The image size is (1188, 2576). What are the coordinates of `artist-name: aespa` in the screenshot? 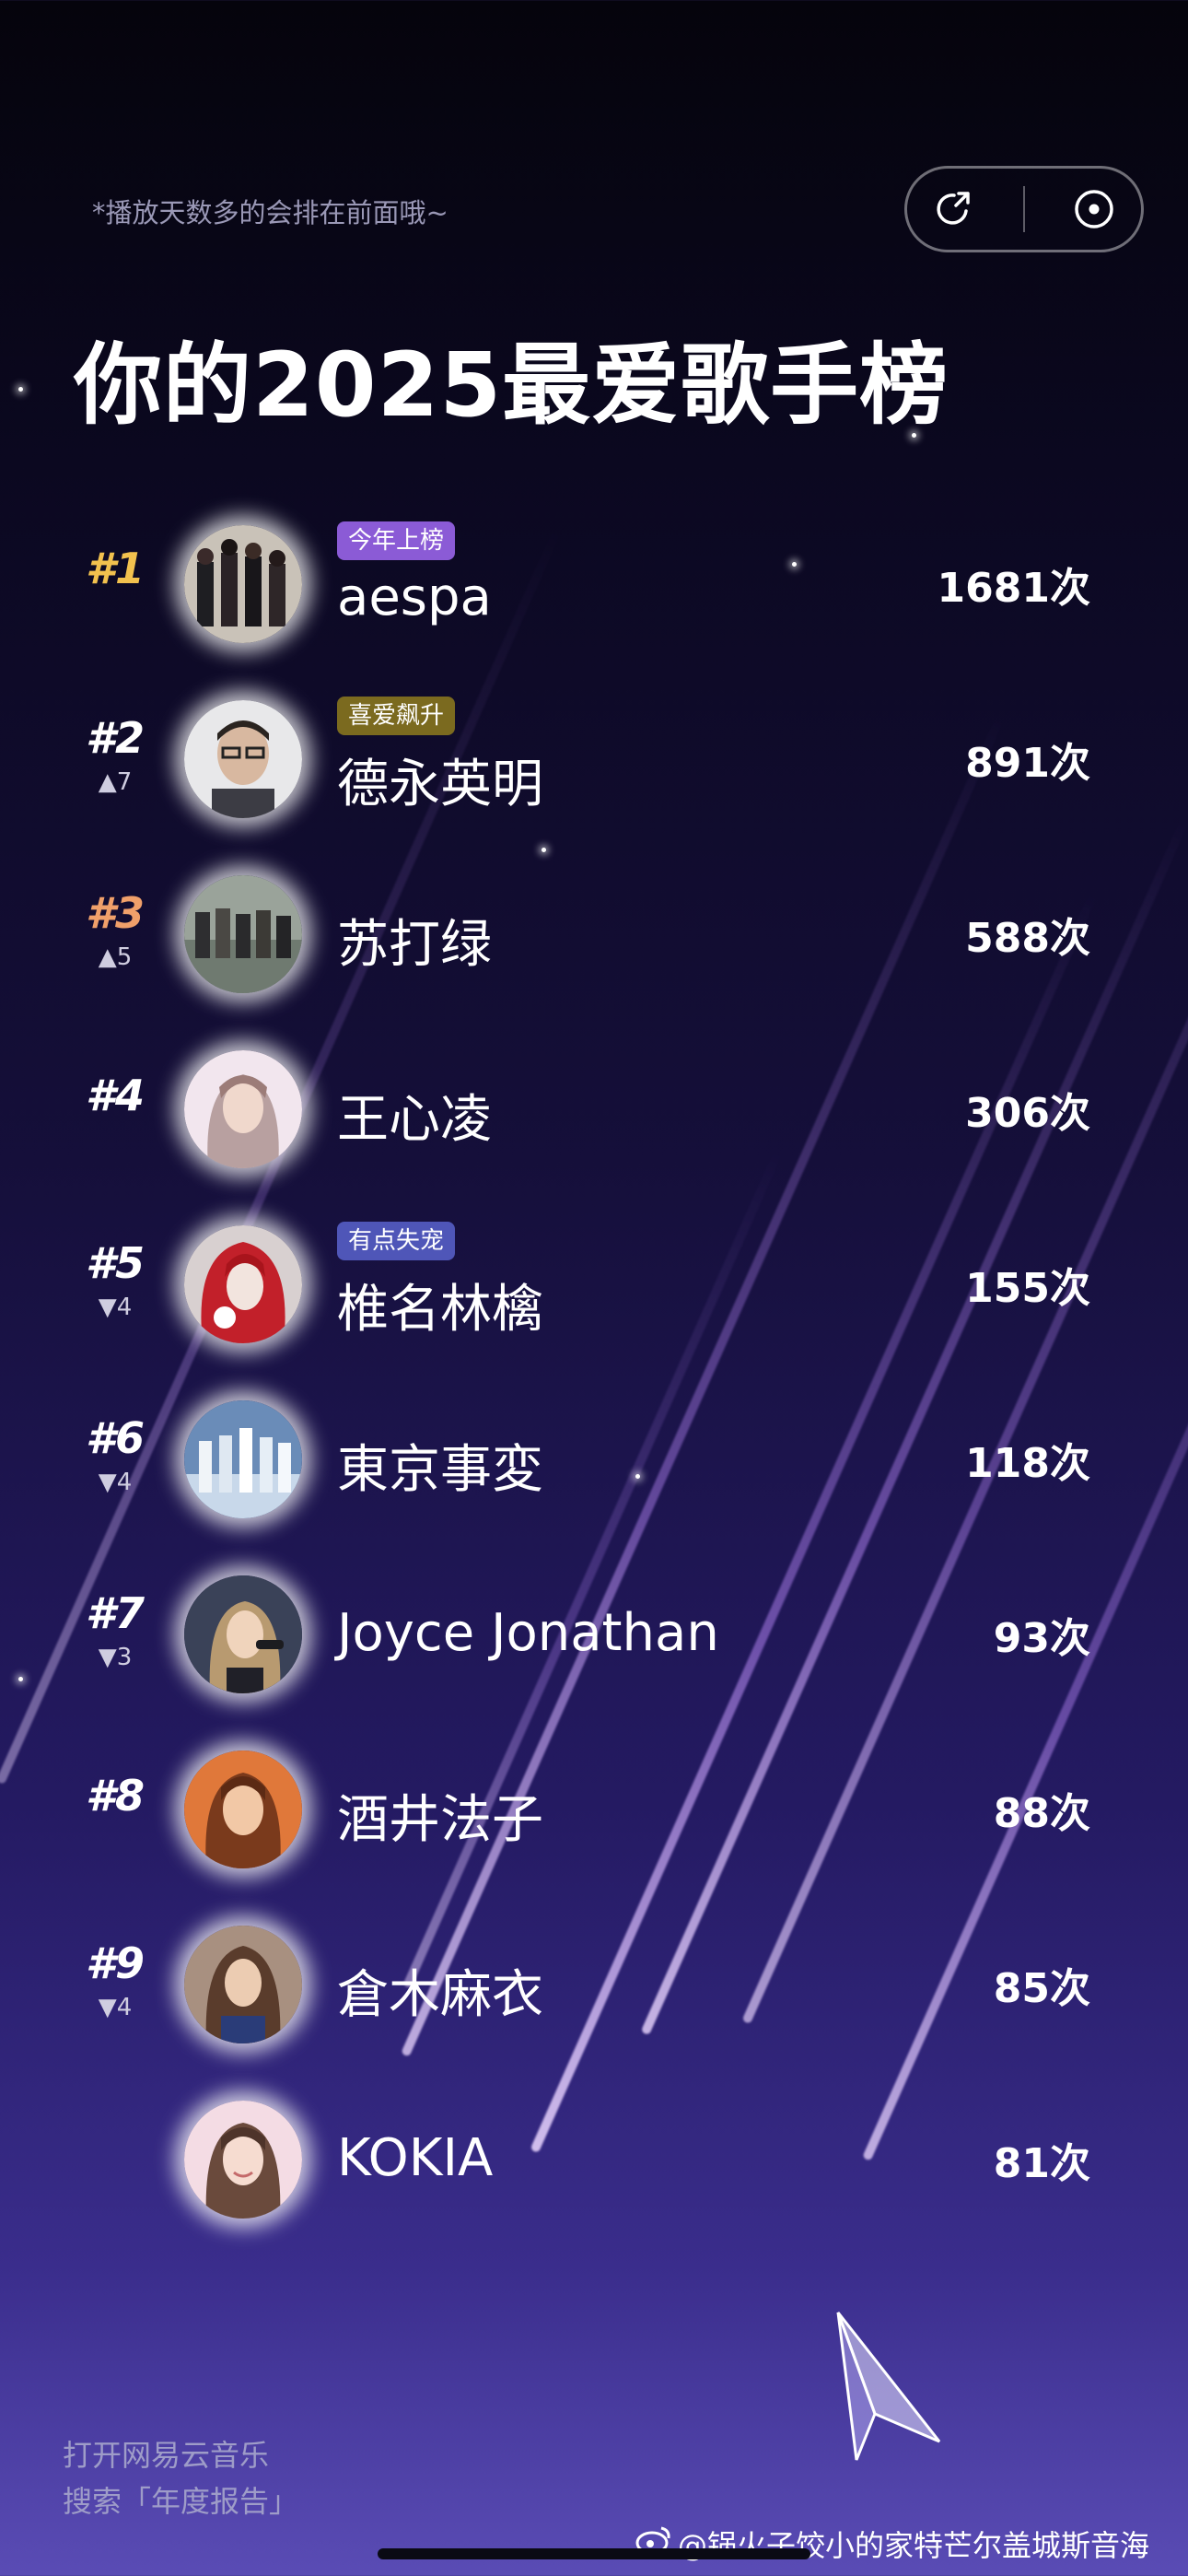 It's located at (414, 597).